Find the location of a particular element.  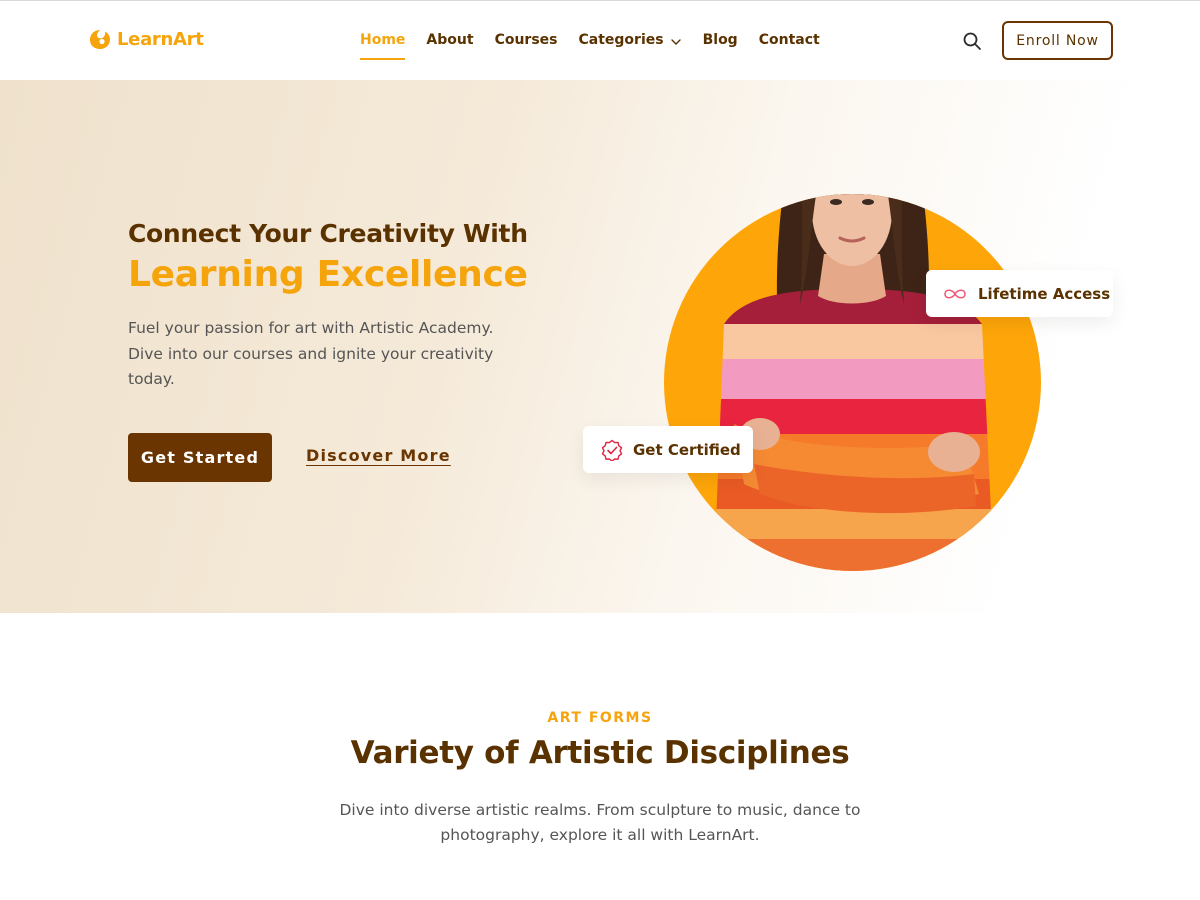

nav-categories: Categories is located at coordinates (630, 47).